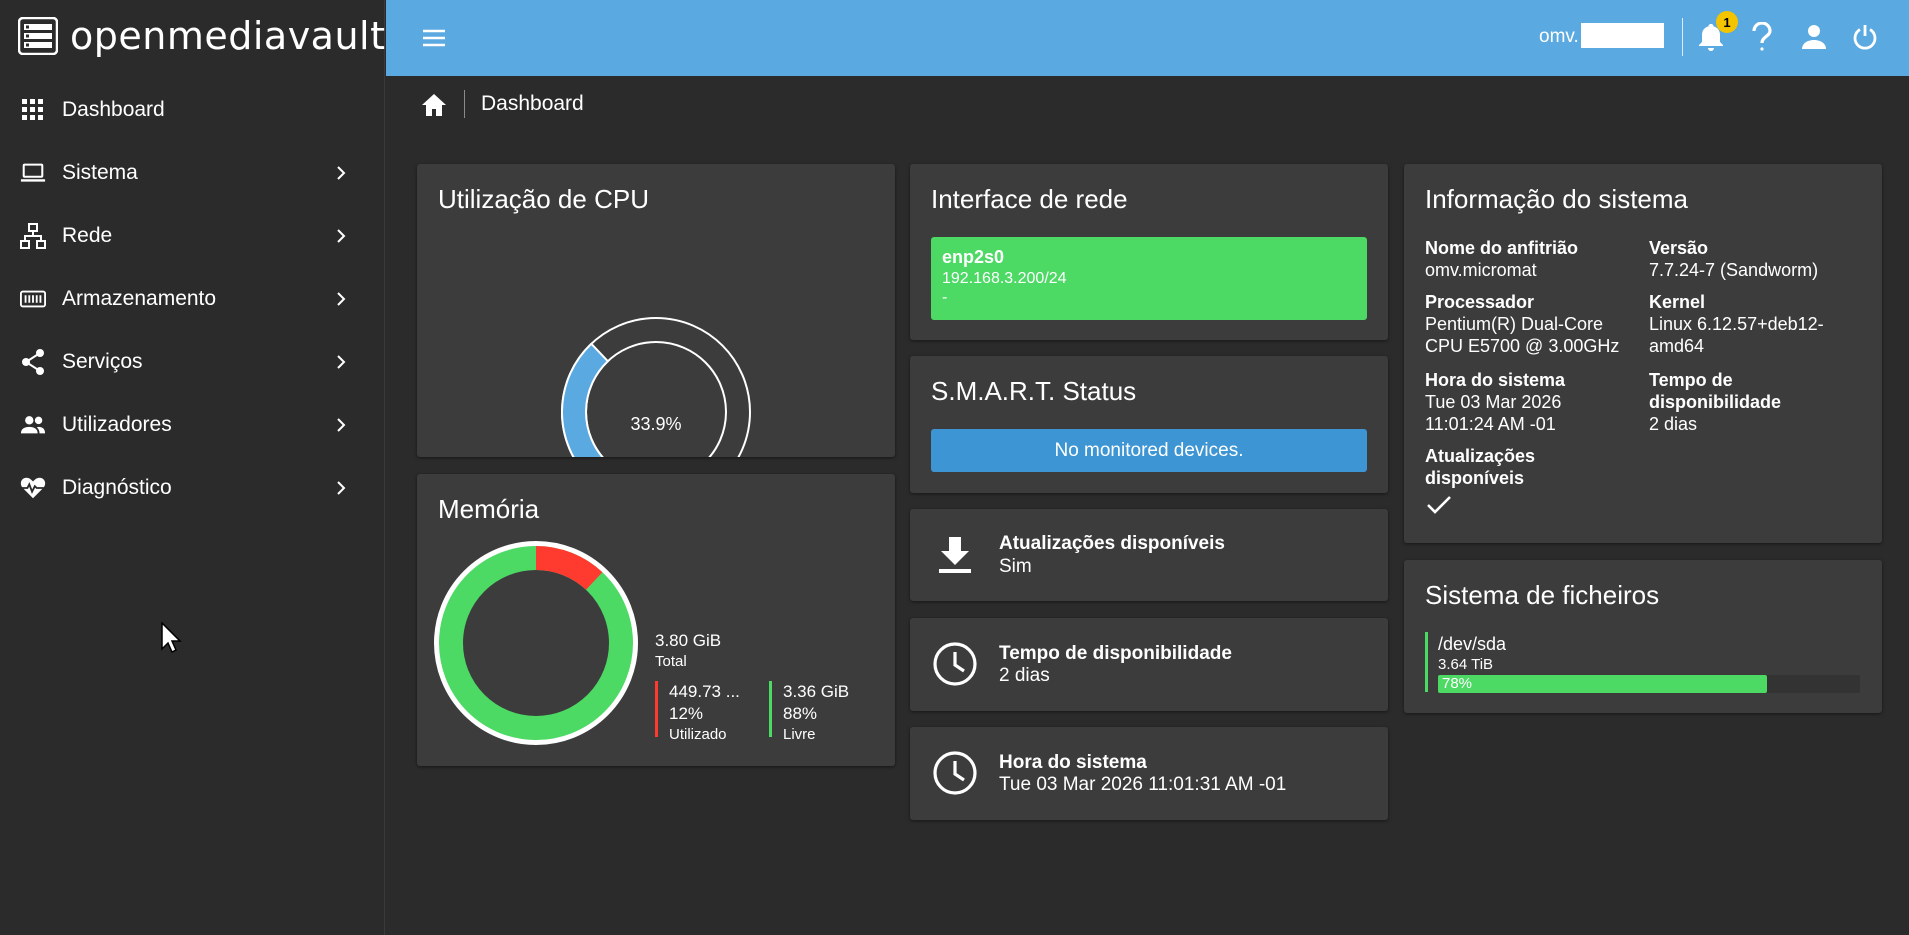 The image size is (1909, 935). Describe the element at coordinates (1814, 37) in the screenshot. I see `user-icon` at that location.